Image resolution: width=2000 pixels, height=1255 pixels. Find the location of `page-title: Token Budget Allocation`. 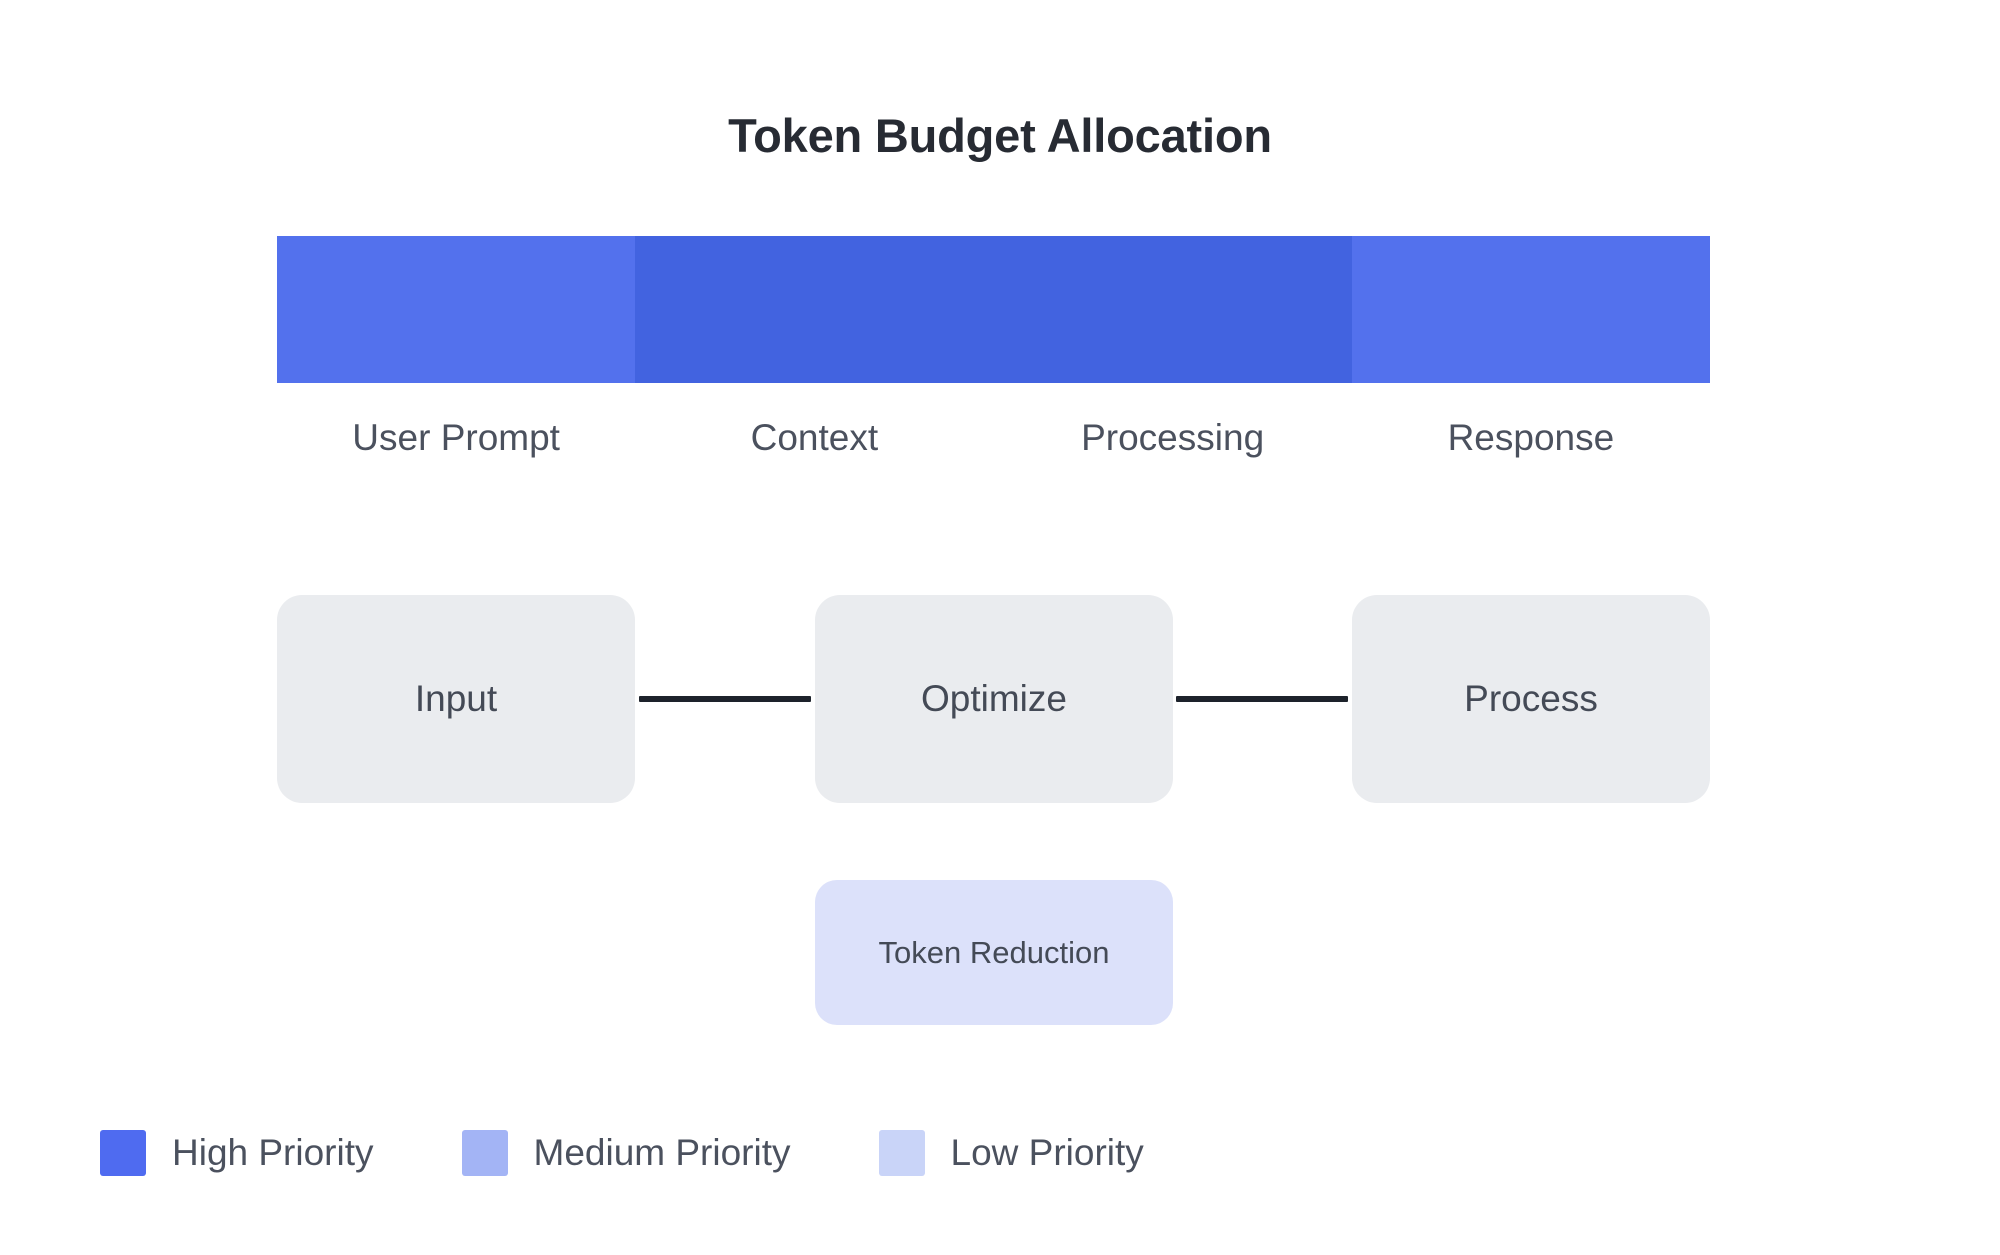

page-title: Token Budget Allocation is located at coordinates (1000, 135).